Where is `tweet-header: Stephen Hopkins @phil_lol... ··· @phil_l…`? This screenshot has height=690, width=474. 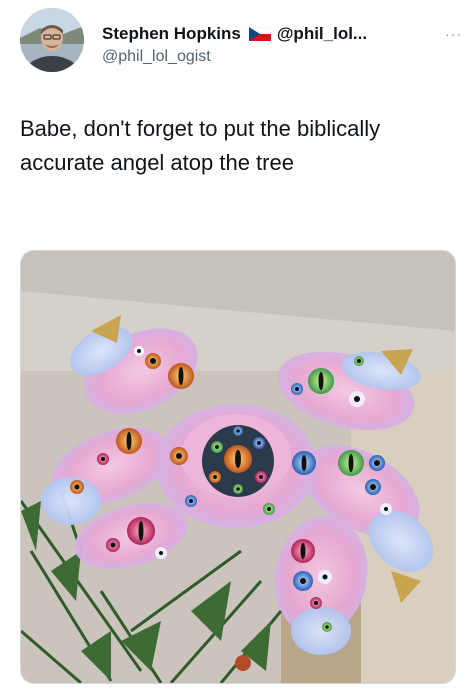 tweet-header: Stephen Hopkins @phil_lol... ··· @phil_l… is located at coordinates (241, 43).